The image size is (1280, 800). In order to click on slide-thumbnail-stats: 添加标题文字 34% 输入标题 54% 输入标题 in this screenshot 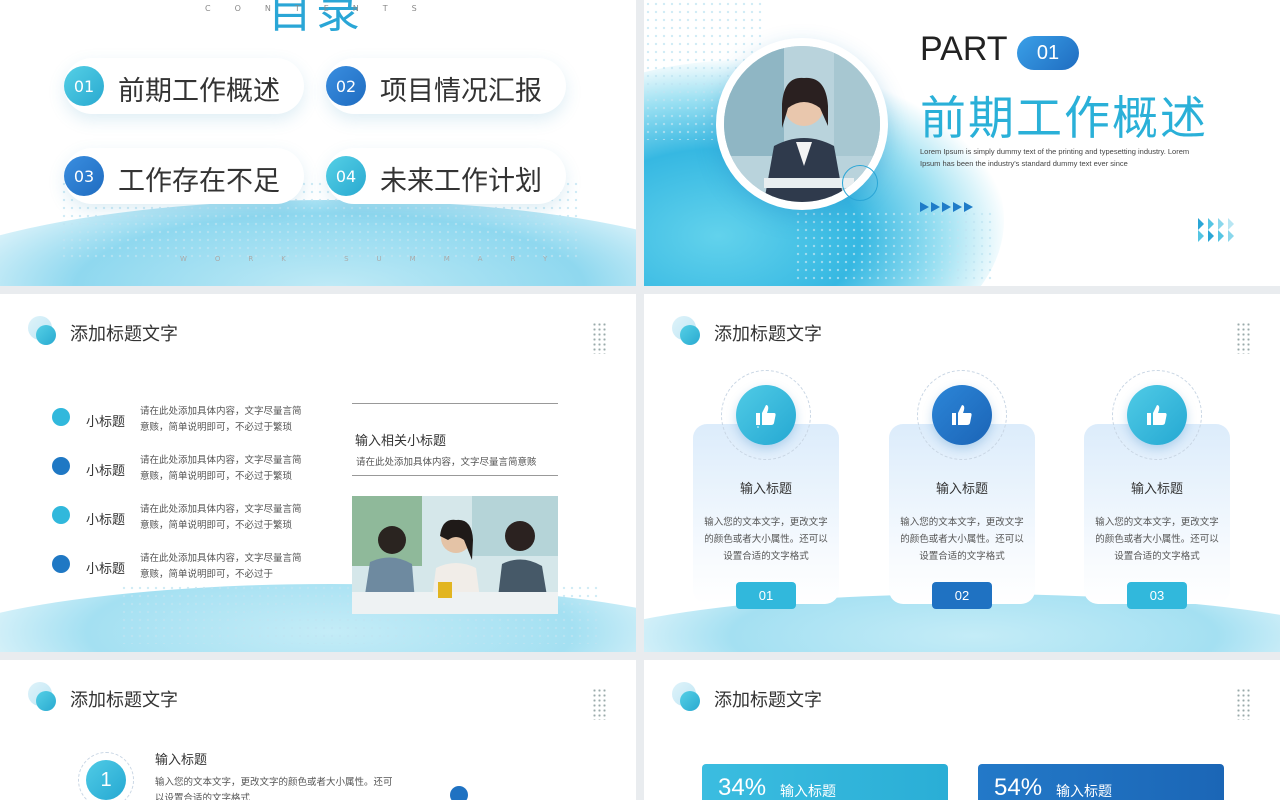, I will do `click(962, 730)`.